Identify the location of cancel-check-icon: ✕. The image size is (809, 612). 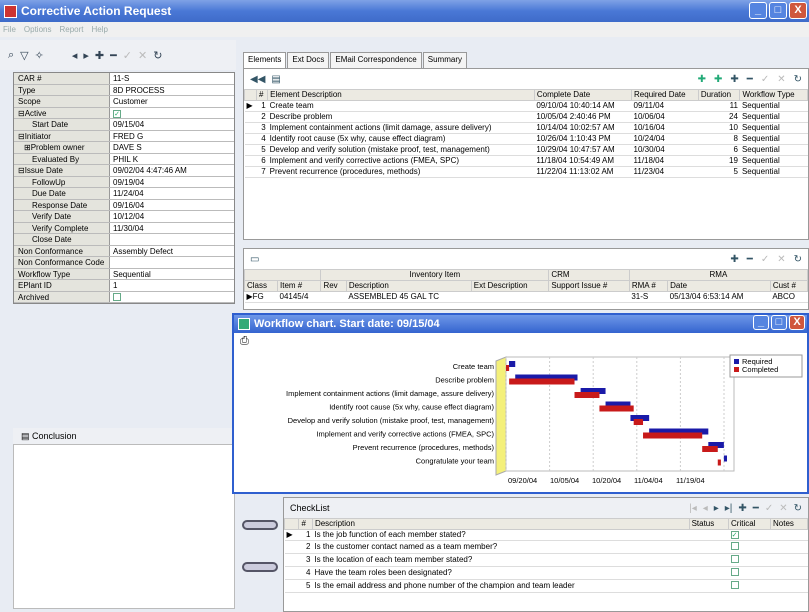
(783, 508).